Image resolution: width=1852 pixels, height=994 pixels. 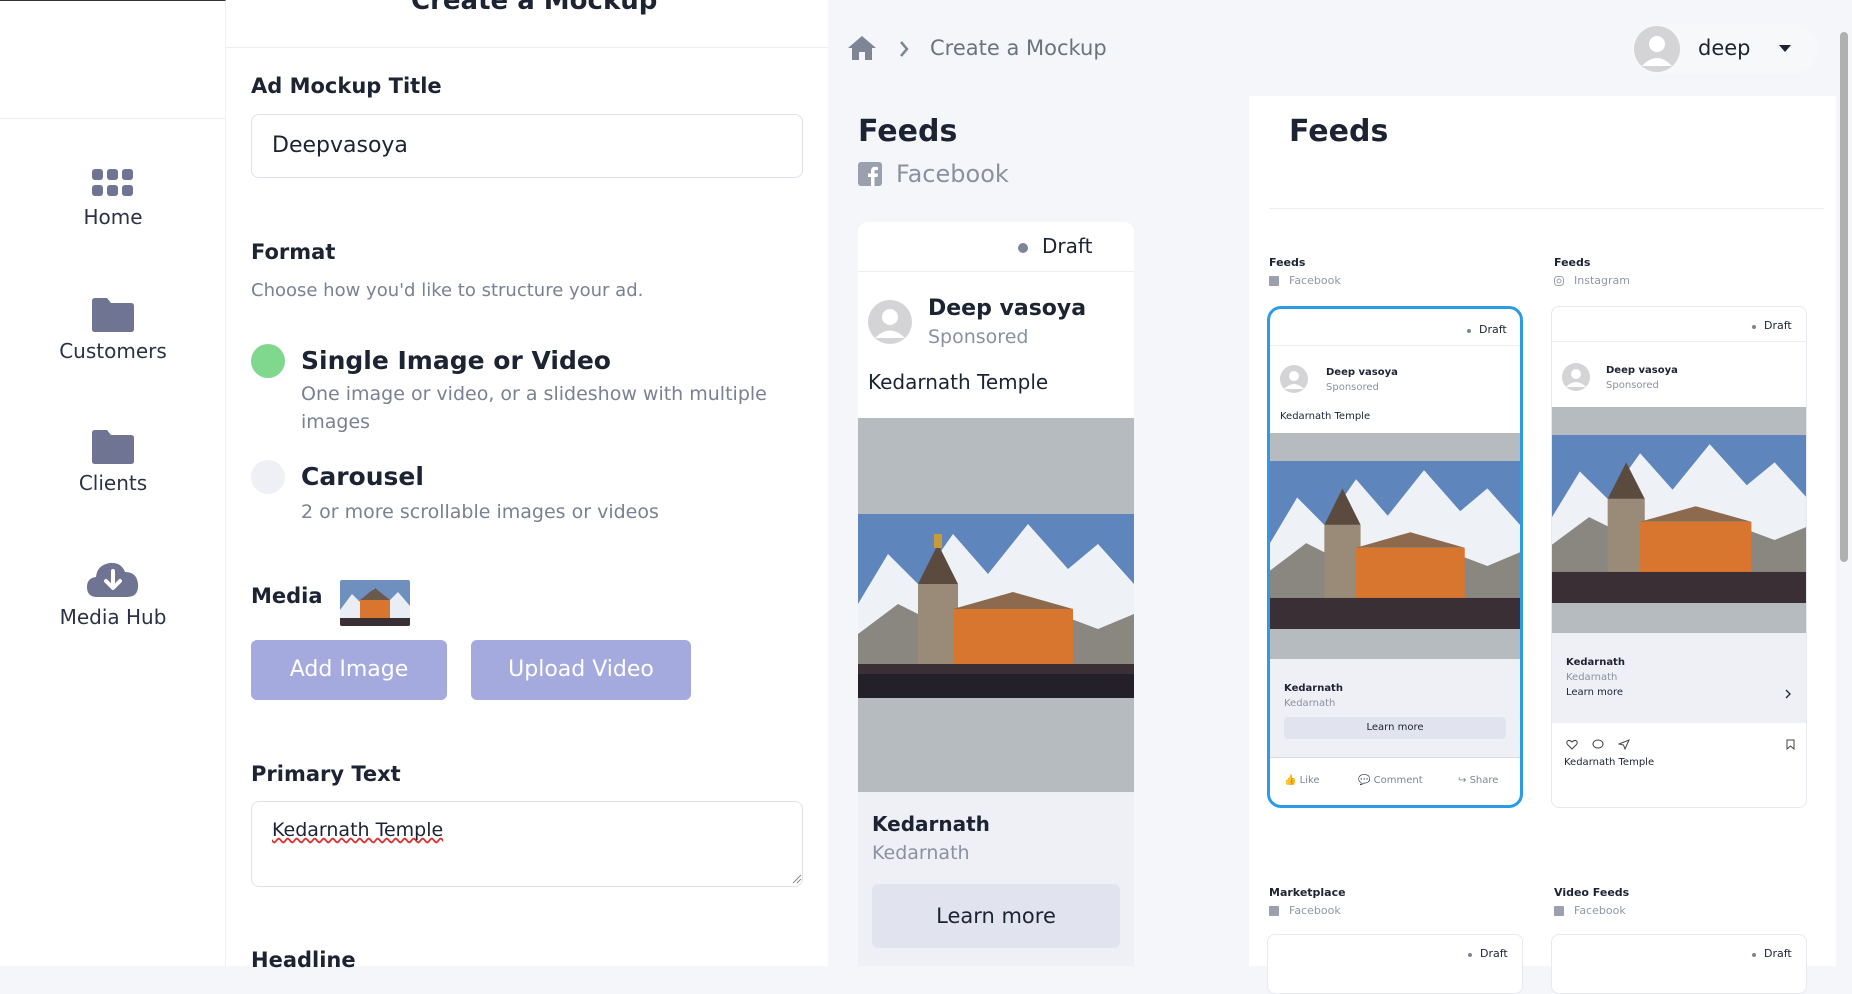 I want to click on sidebar-item-label: Clients, so click(x=113, y=483).